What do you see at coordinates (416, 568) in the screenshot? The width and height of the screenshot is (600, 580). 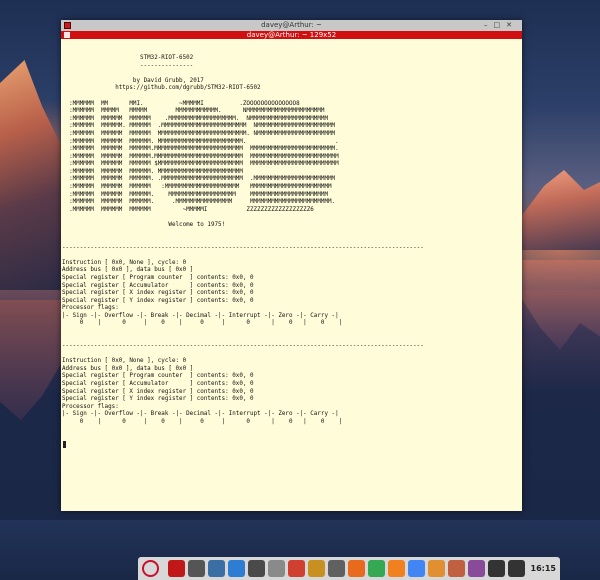 I see `chromium-icon` at bounding box center [416, 568].